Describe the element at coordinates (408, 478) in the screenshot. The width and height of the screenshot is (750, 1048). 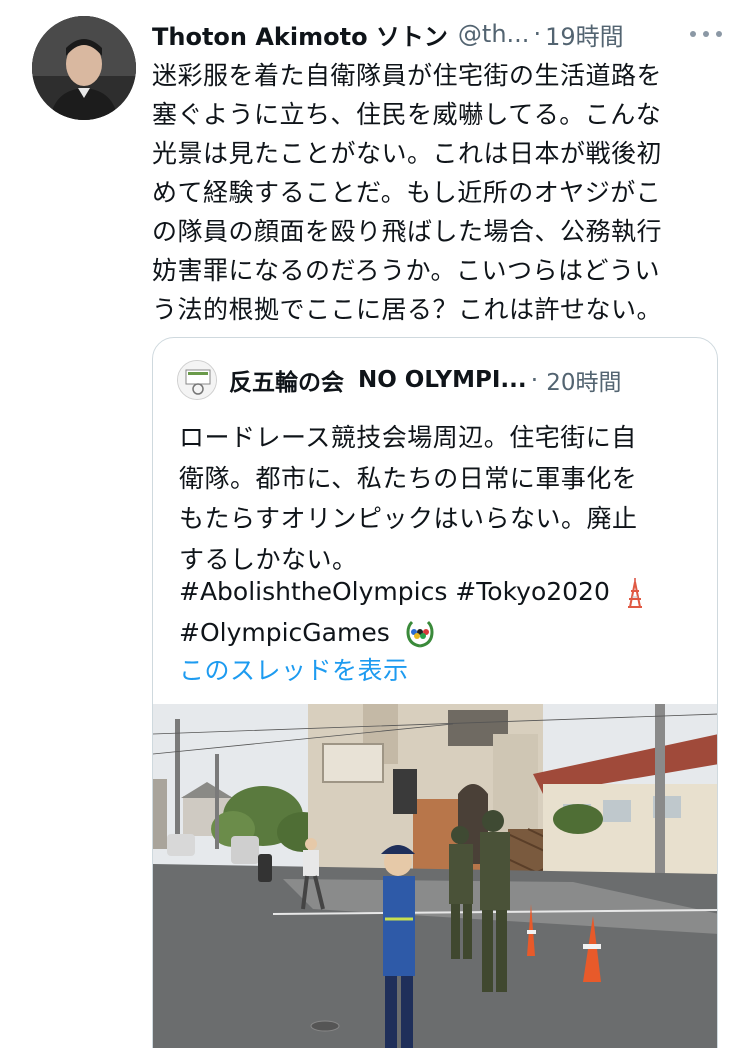
I see `quoted-text-line: 衛隊。都市に、私たちの日常に軍事化を` at that location.